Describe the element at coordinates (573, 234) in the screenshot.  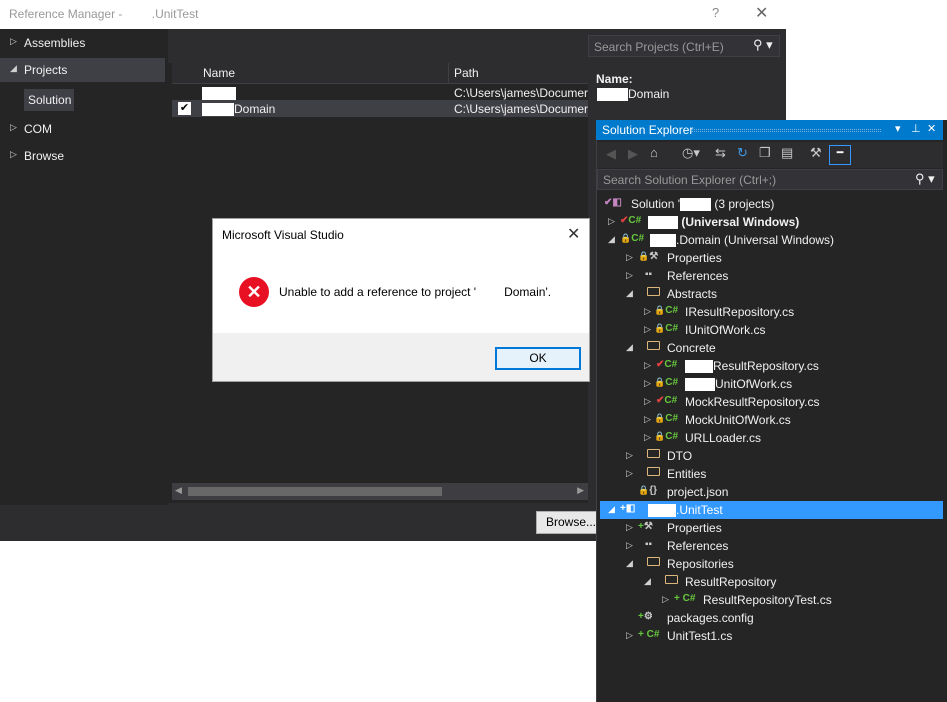
I see `dialog-close-icon: ✕` at that location.